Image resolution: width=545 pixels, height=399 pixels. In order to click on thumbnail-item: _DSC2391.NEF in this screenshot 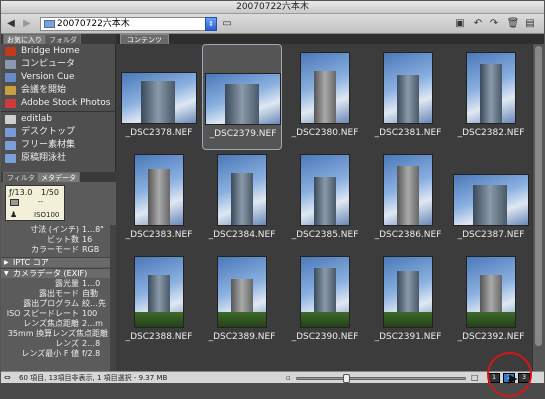, I will do `click(408, 301)`.